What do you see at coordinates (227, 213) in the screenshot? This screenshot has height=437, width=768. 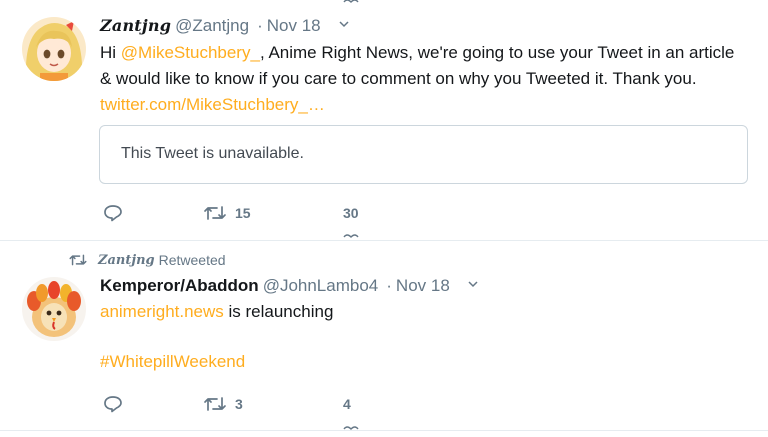 I see `retweet-button: 15` at bounding box center [227, 213].